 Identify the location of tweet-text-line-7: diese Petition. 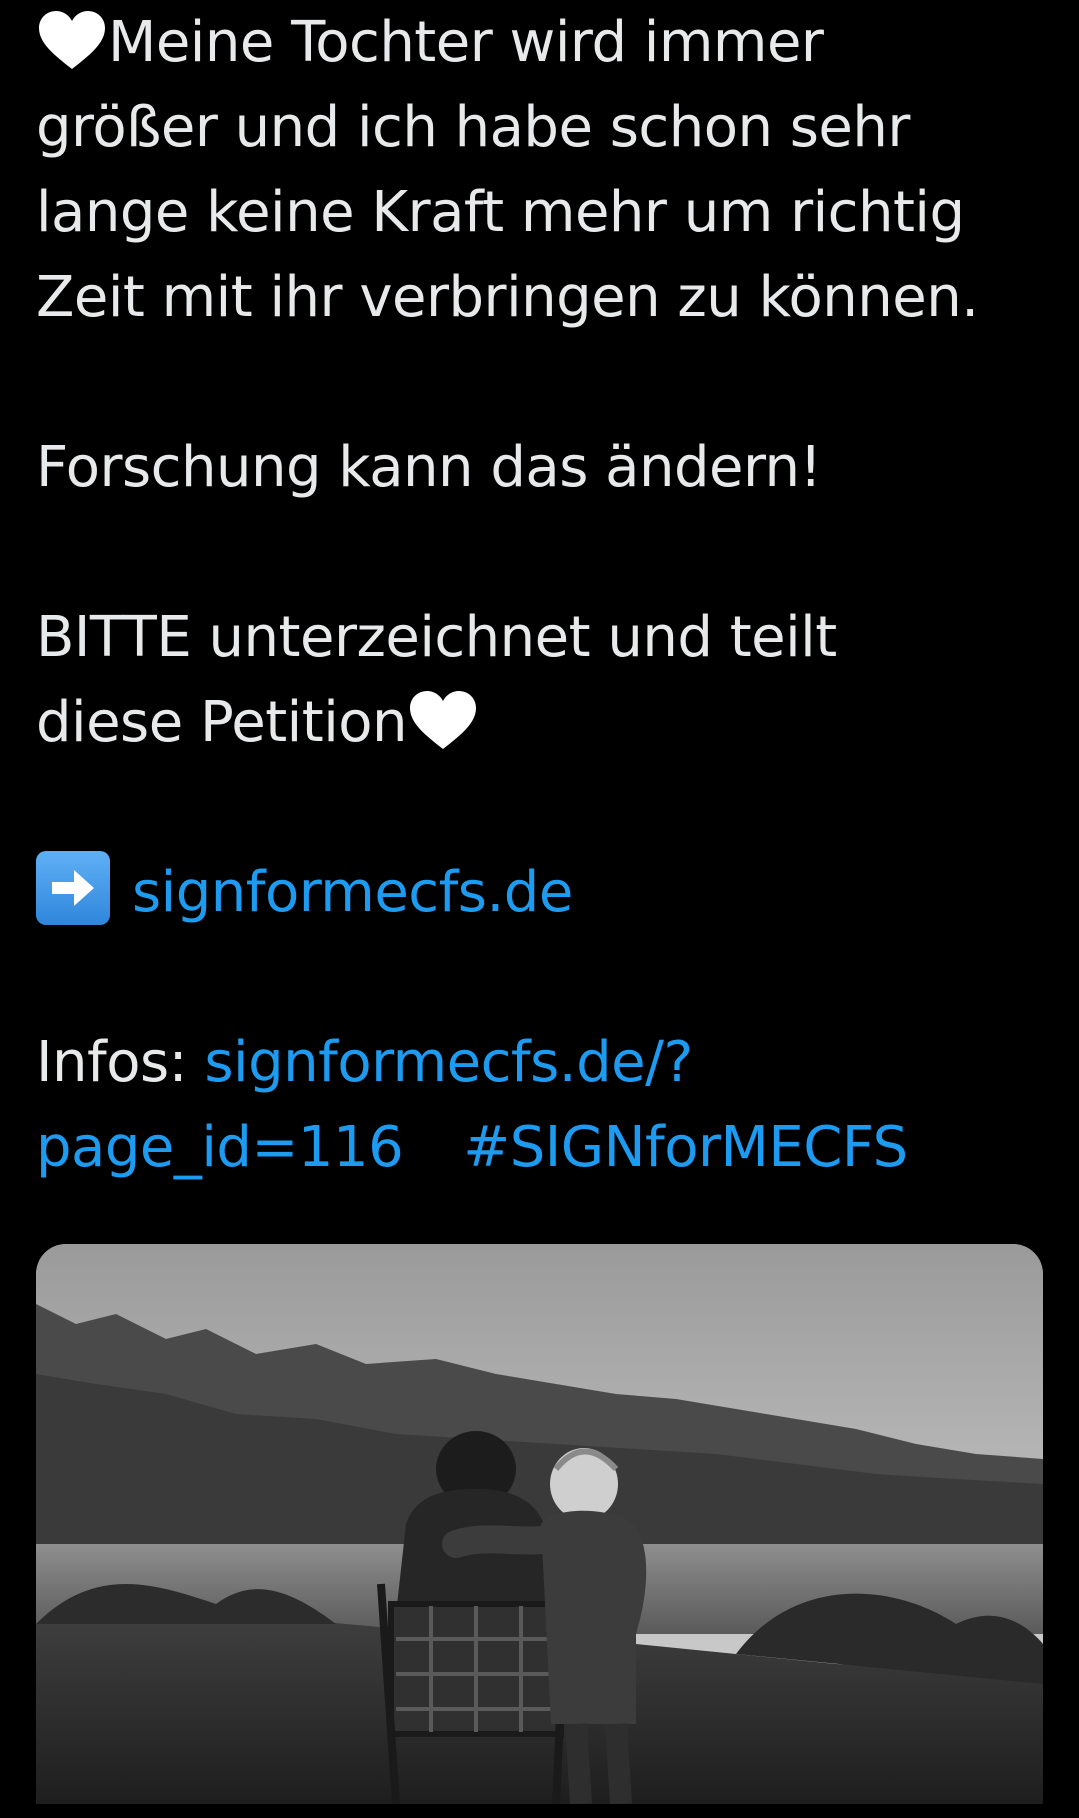
(222, 722).